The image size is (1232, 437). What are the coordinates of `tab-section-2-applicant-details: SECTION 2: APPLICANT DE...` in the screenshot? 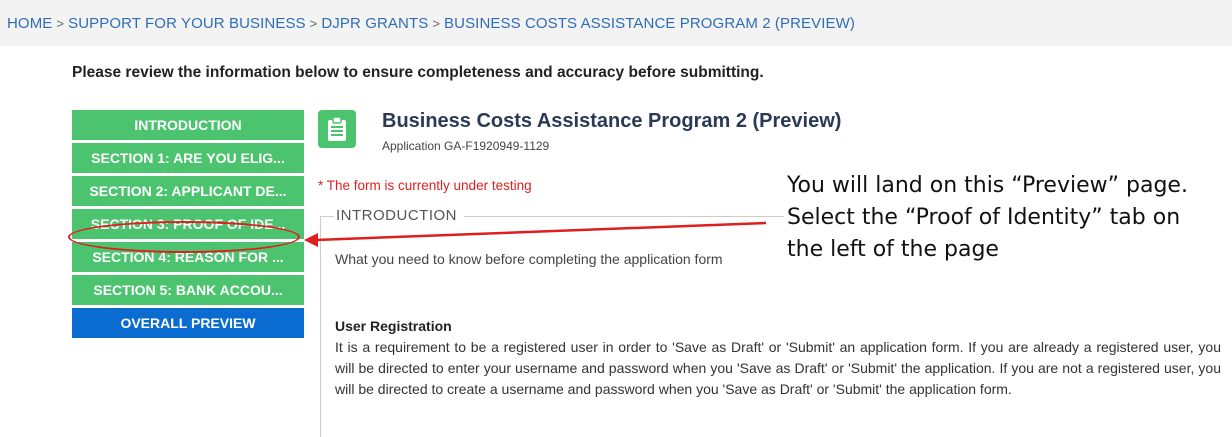 It's located at (188, 191).